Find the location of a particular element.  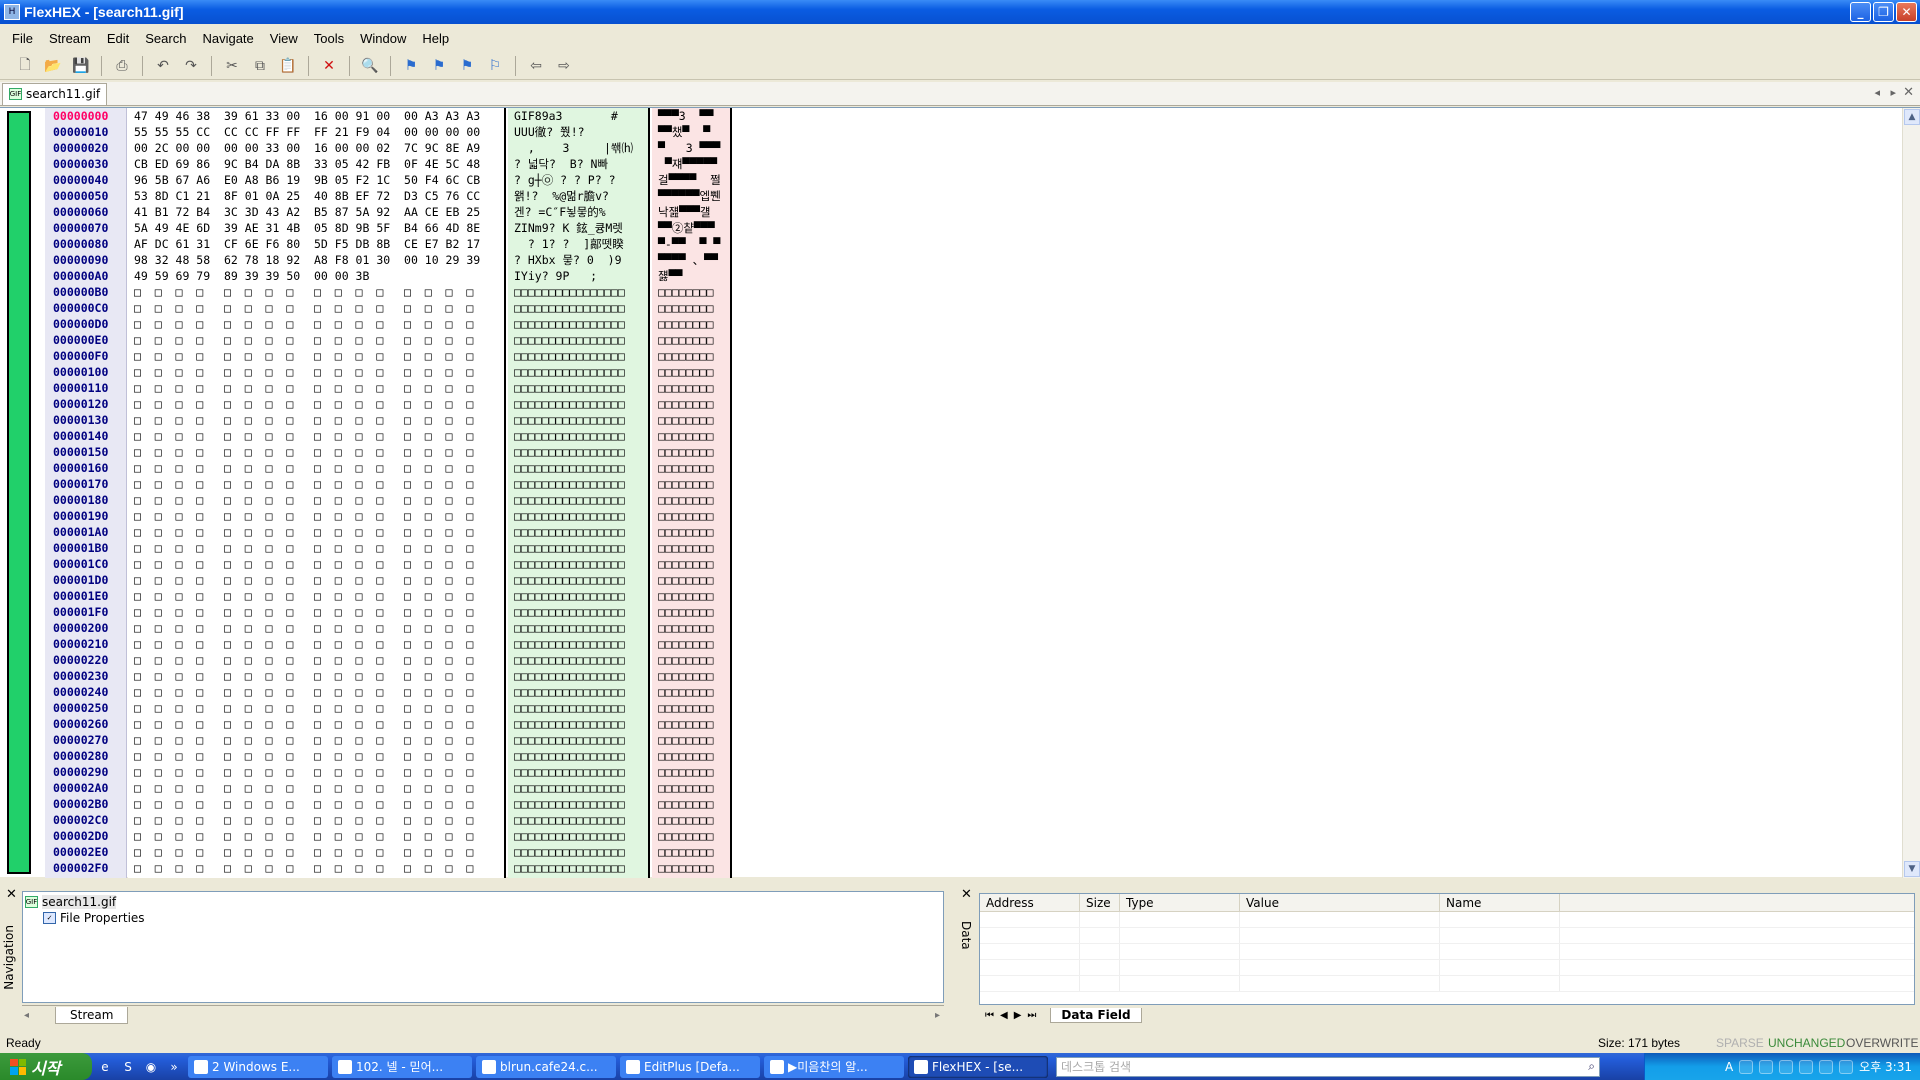

print-icon: ⎙ is located at coordinates (122, 66).